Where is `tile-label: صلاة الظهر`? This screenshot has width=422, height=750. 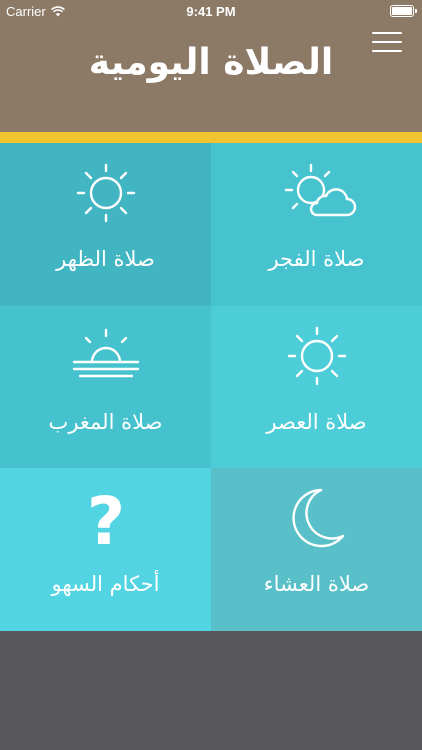
tile-label: صلاة الظهر is located at coordinates (105, 259).